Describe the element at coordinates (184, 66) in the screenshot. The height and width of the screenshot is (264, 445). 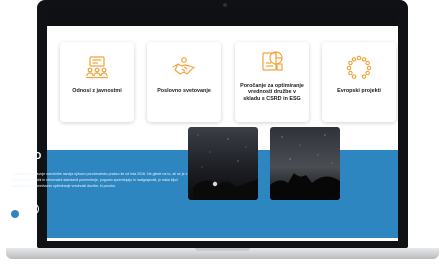
I see `handshake-icon` at that location.